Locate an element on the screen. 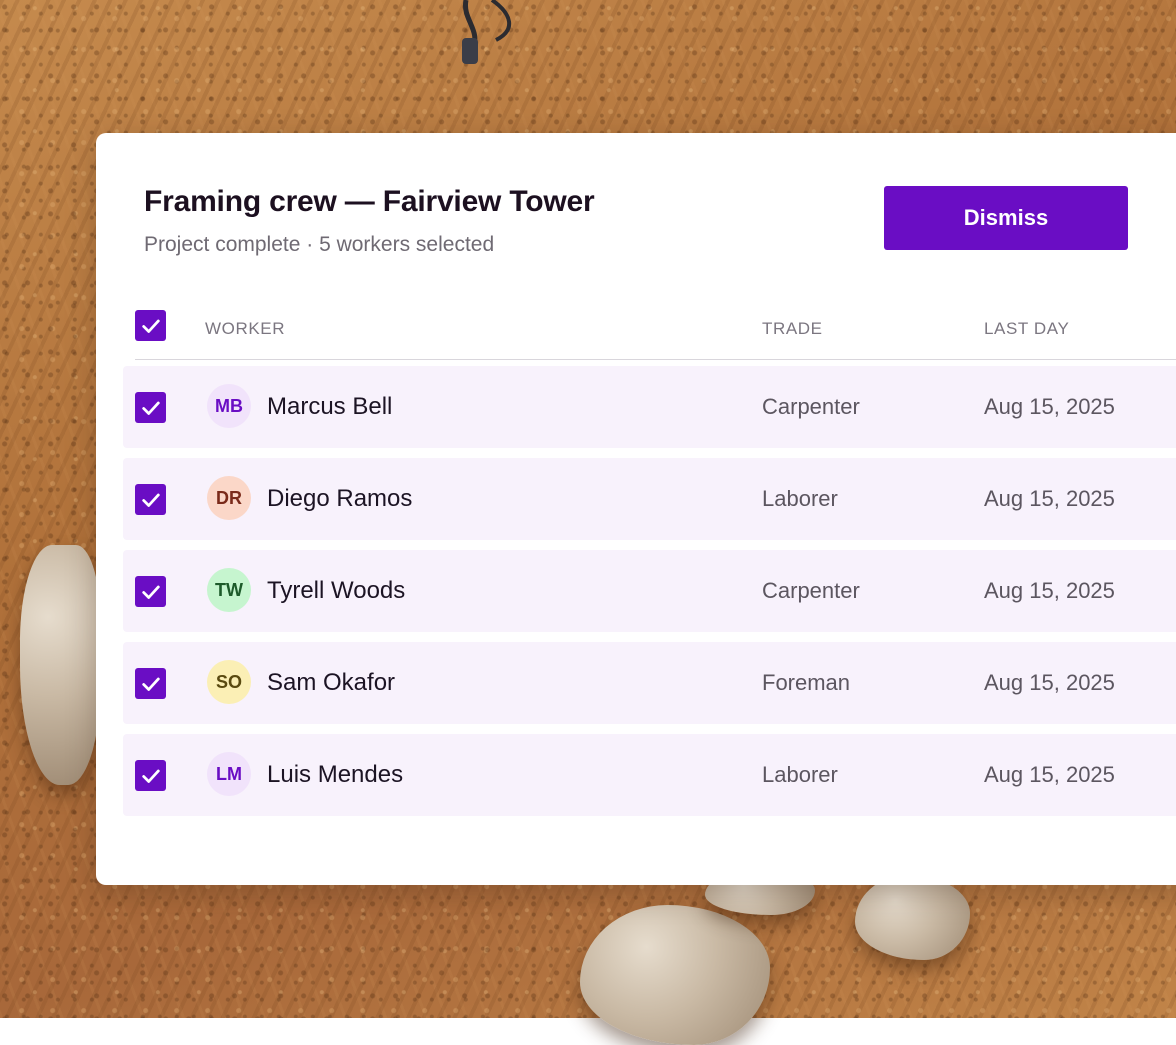 The height and width of the screenshot is (1045, 1176). table-header: WORKER TRADE LAST DAY is located at coordinates (655, 332).